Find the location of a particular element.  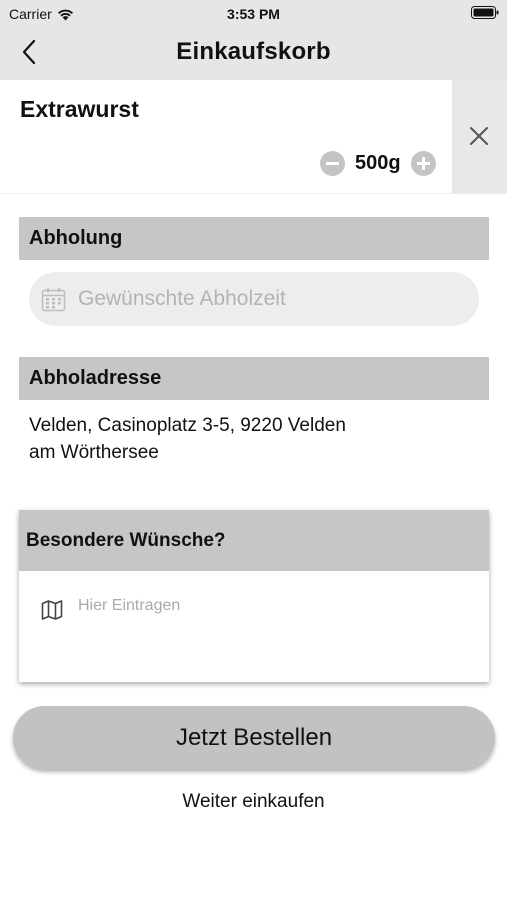

status-bar: Carrier 3:53 PM is located at coordinates (253, 14).